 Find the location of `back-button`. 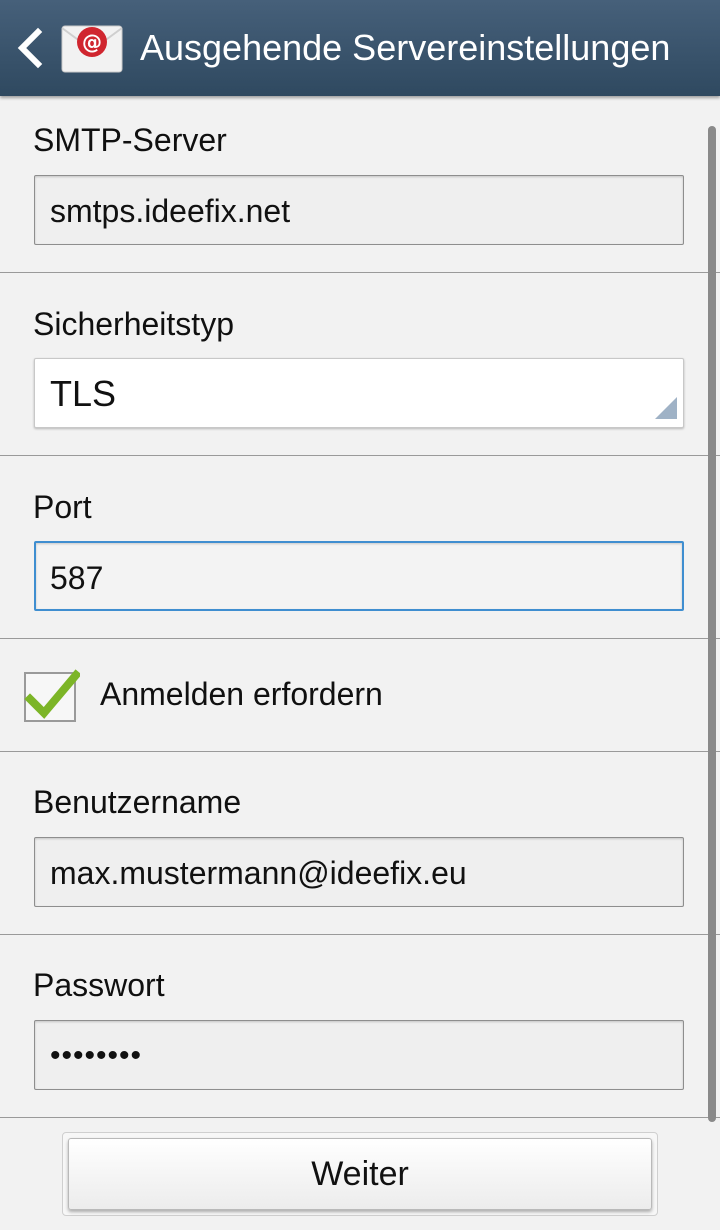

back-button is located at coordinates (30, 48).